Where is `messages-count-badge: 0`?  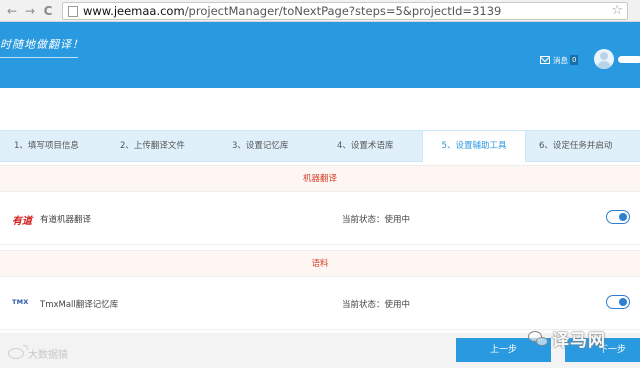 messages-count-badge: 0 is located at coordinates (574, 60).